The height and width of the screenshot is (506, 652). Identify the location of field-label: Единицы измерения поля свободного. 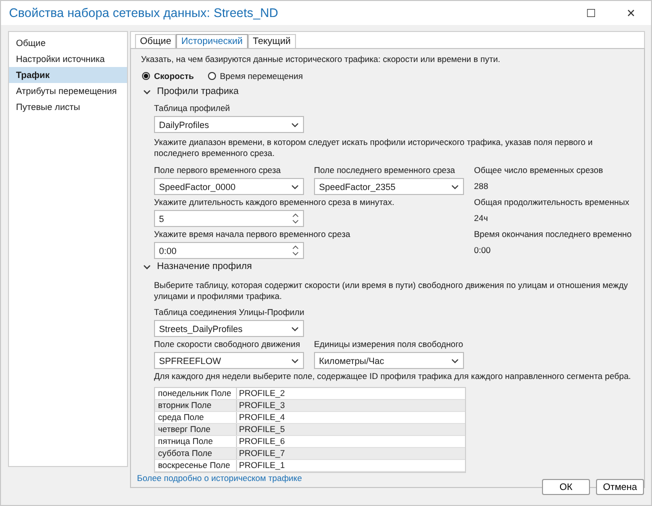
(389, 344).